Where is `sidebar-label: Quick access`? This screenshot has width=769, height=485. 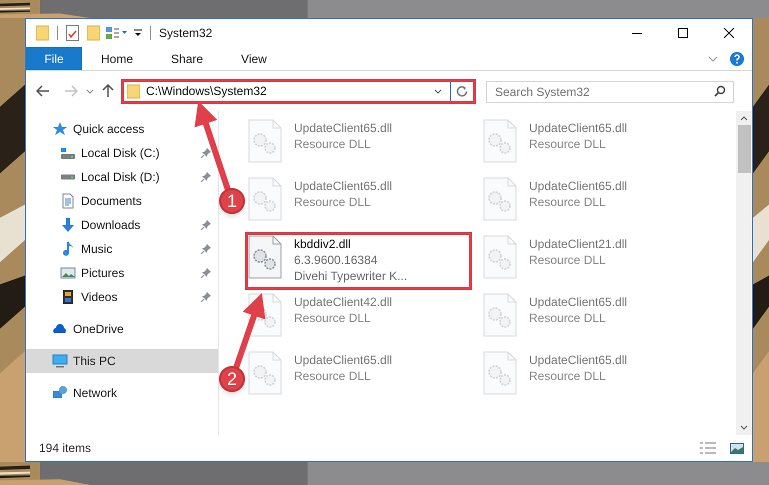 sidebar-label: Quick access is located at coordinates (108, 129).